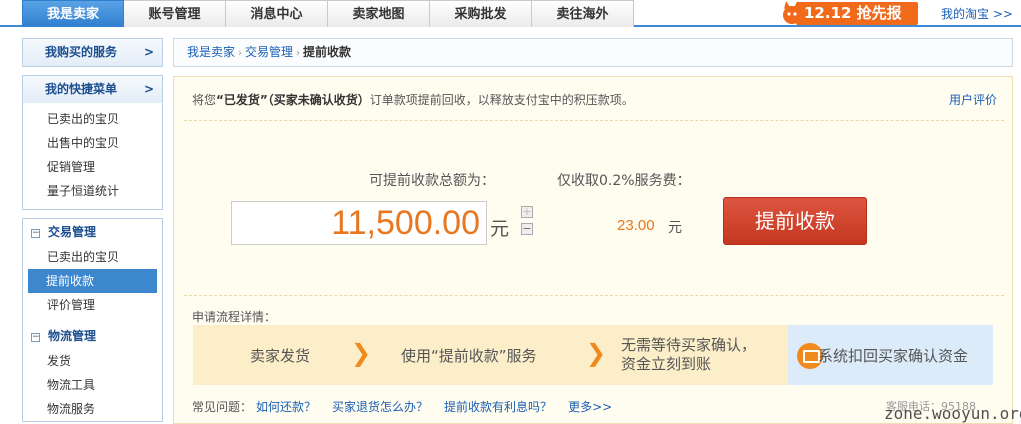  What do you see at coordinates (469, 356) in the screenshot?
I see `flow-step-use-service: 使用“提前收款”服务` at bounding box center [469, 356].